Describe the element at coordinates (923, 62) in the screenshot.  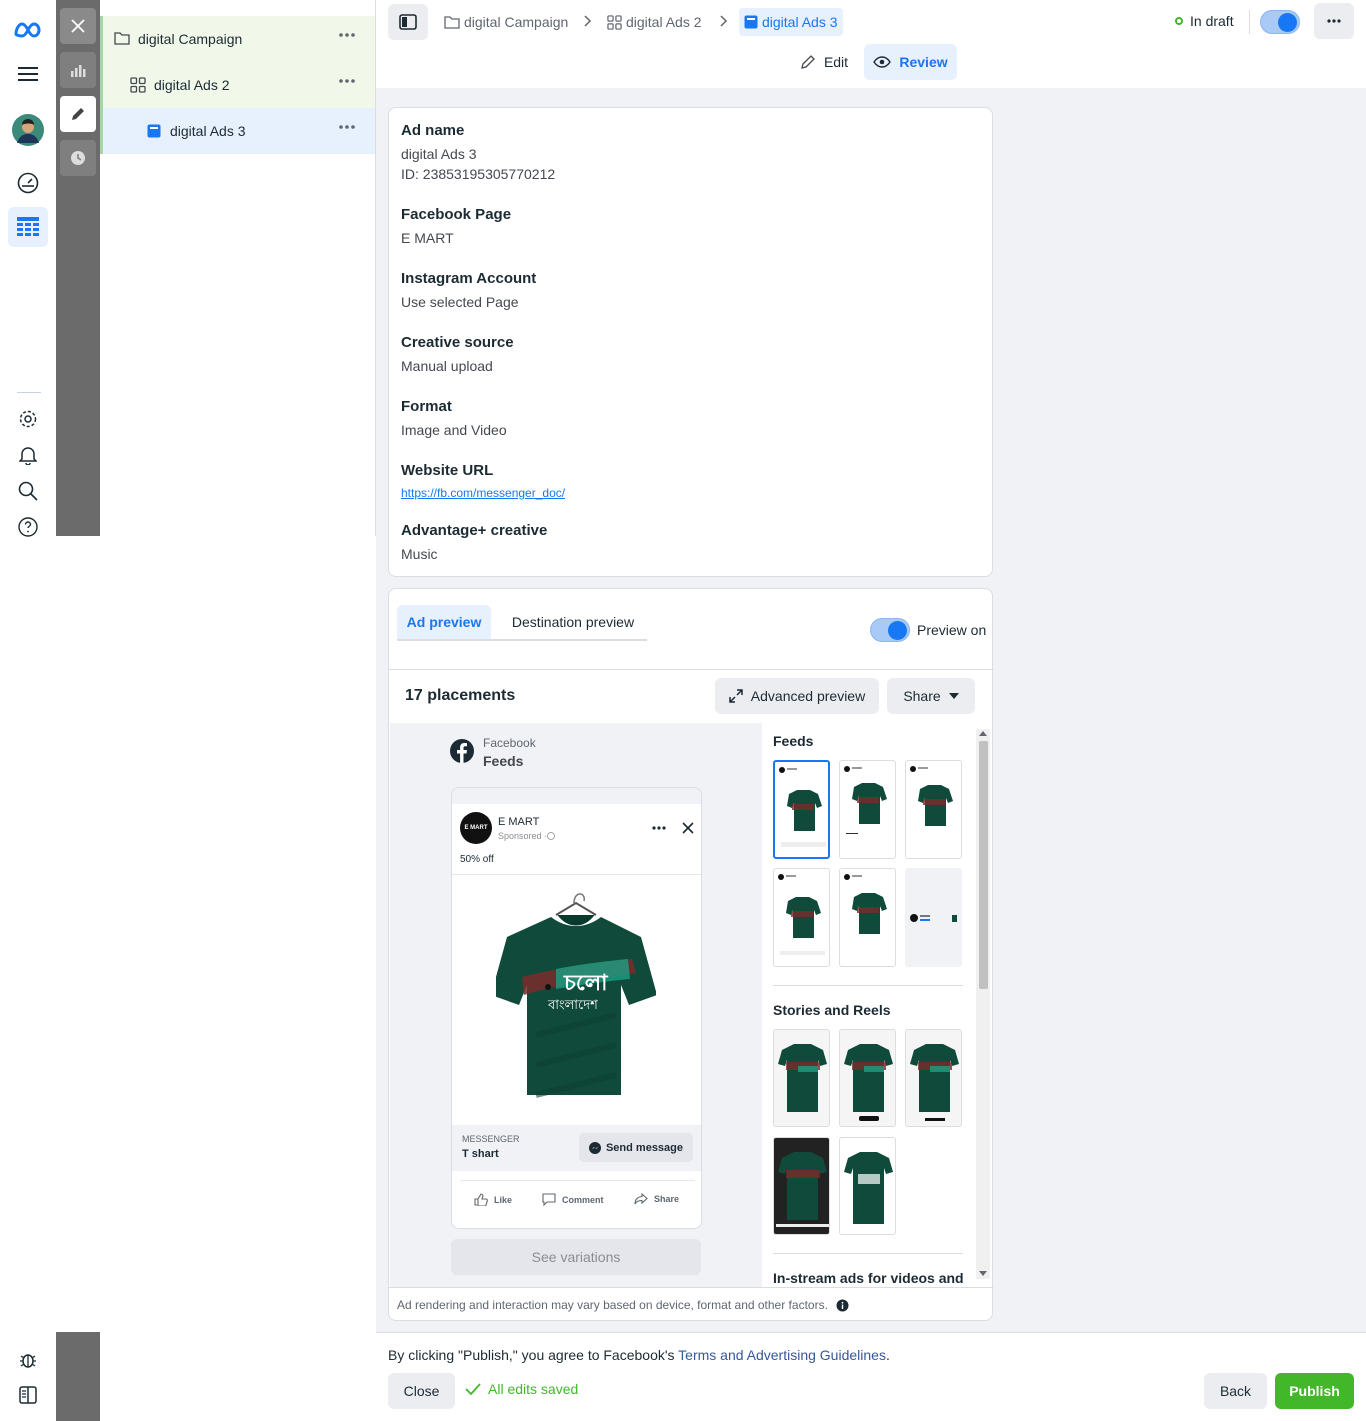
I see `review-label: Review` at that location.